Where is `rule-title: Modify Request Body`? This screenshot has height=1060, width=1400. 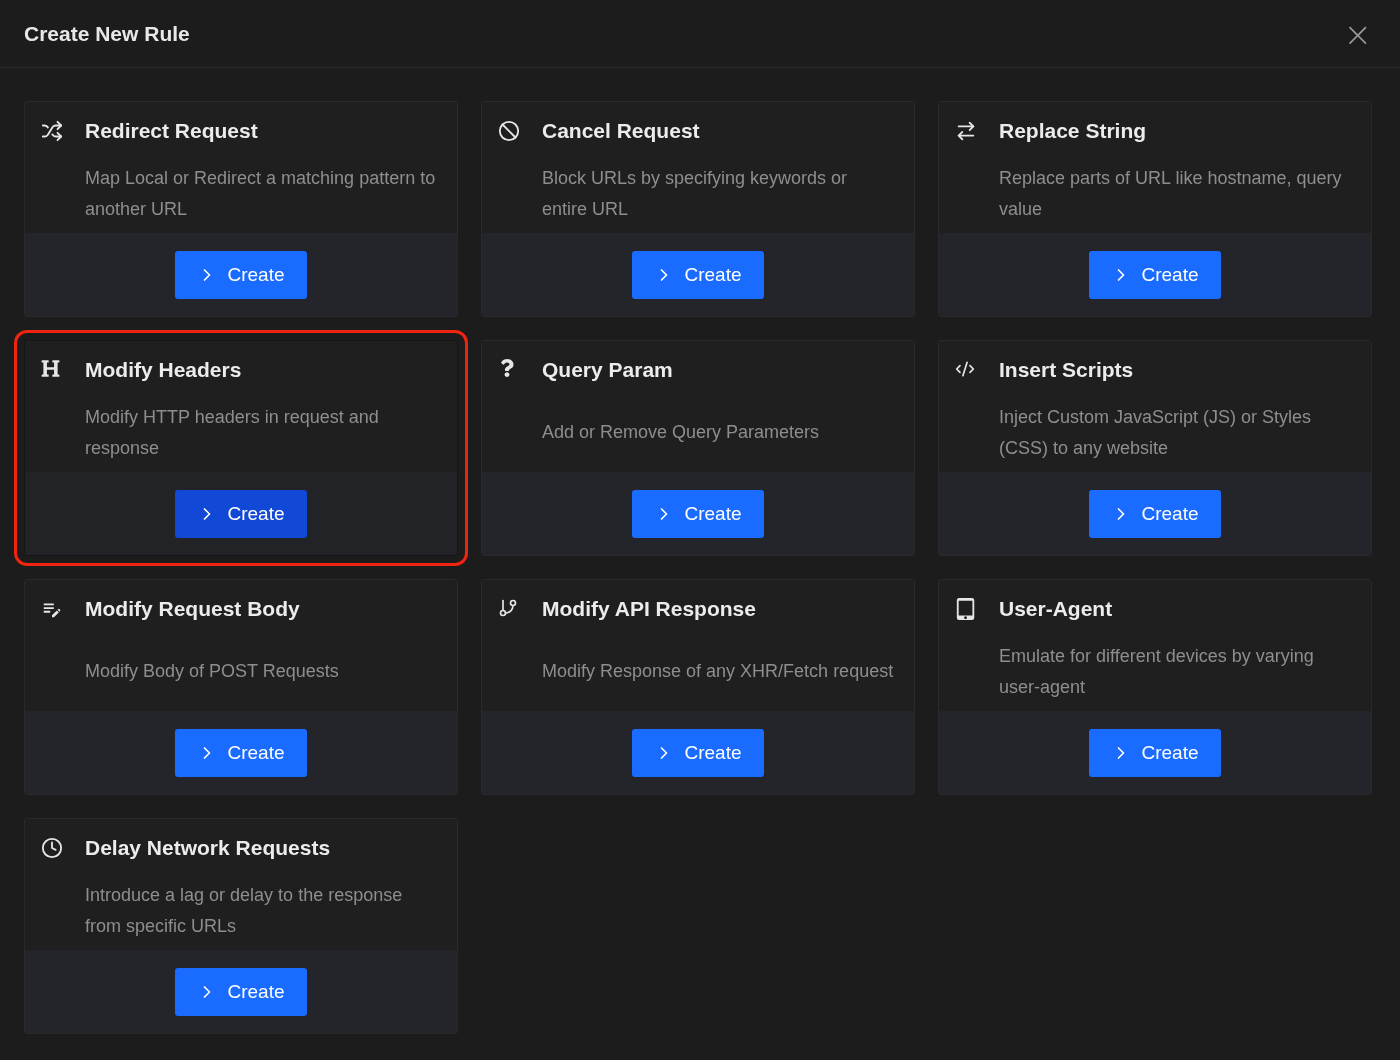 rule-title: Modify Request Body is located at coordinates (193, 609).